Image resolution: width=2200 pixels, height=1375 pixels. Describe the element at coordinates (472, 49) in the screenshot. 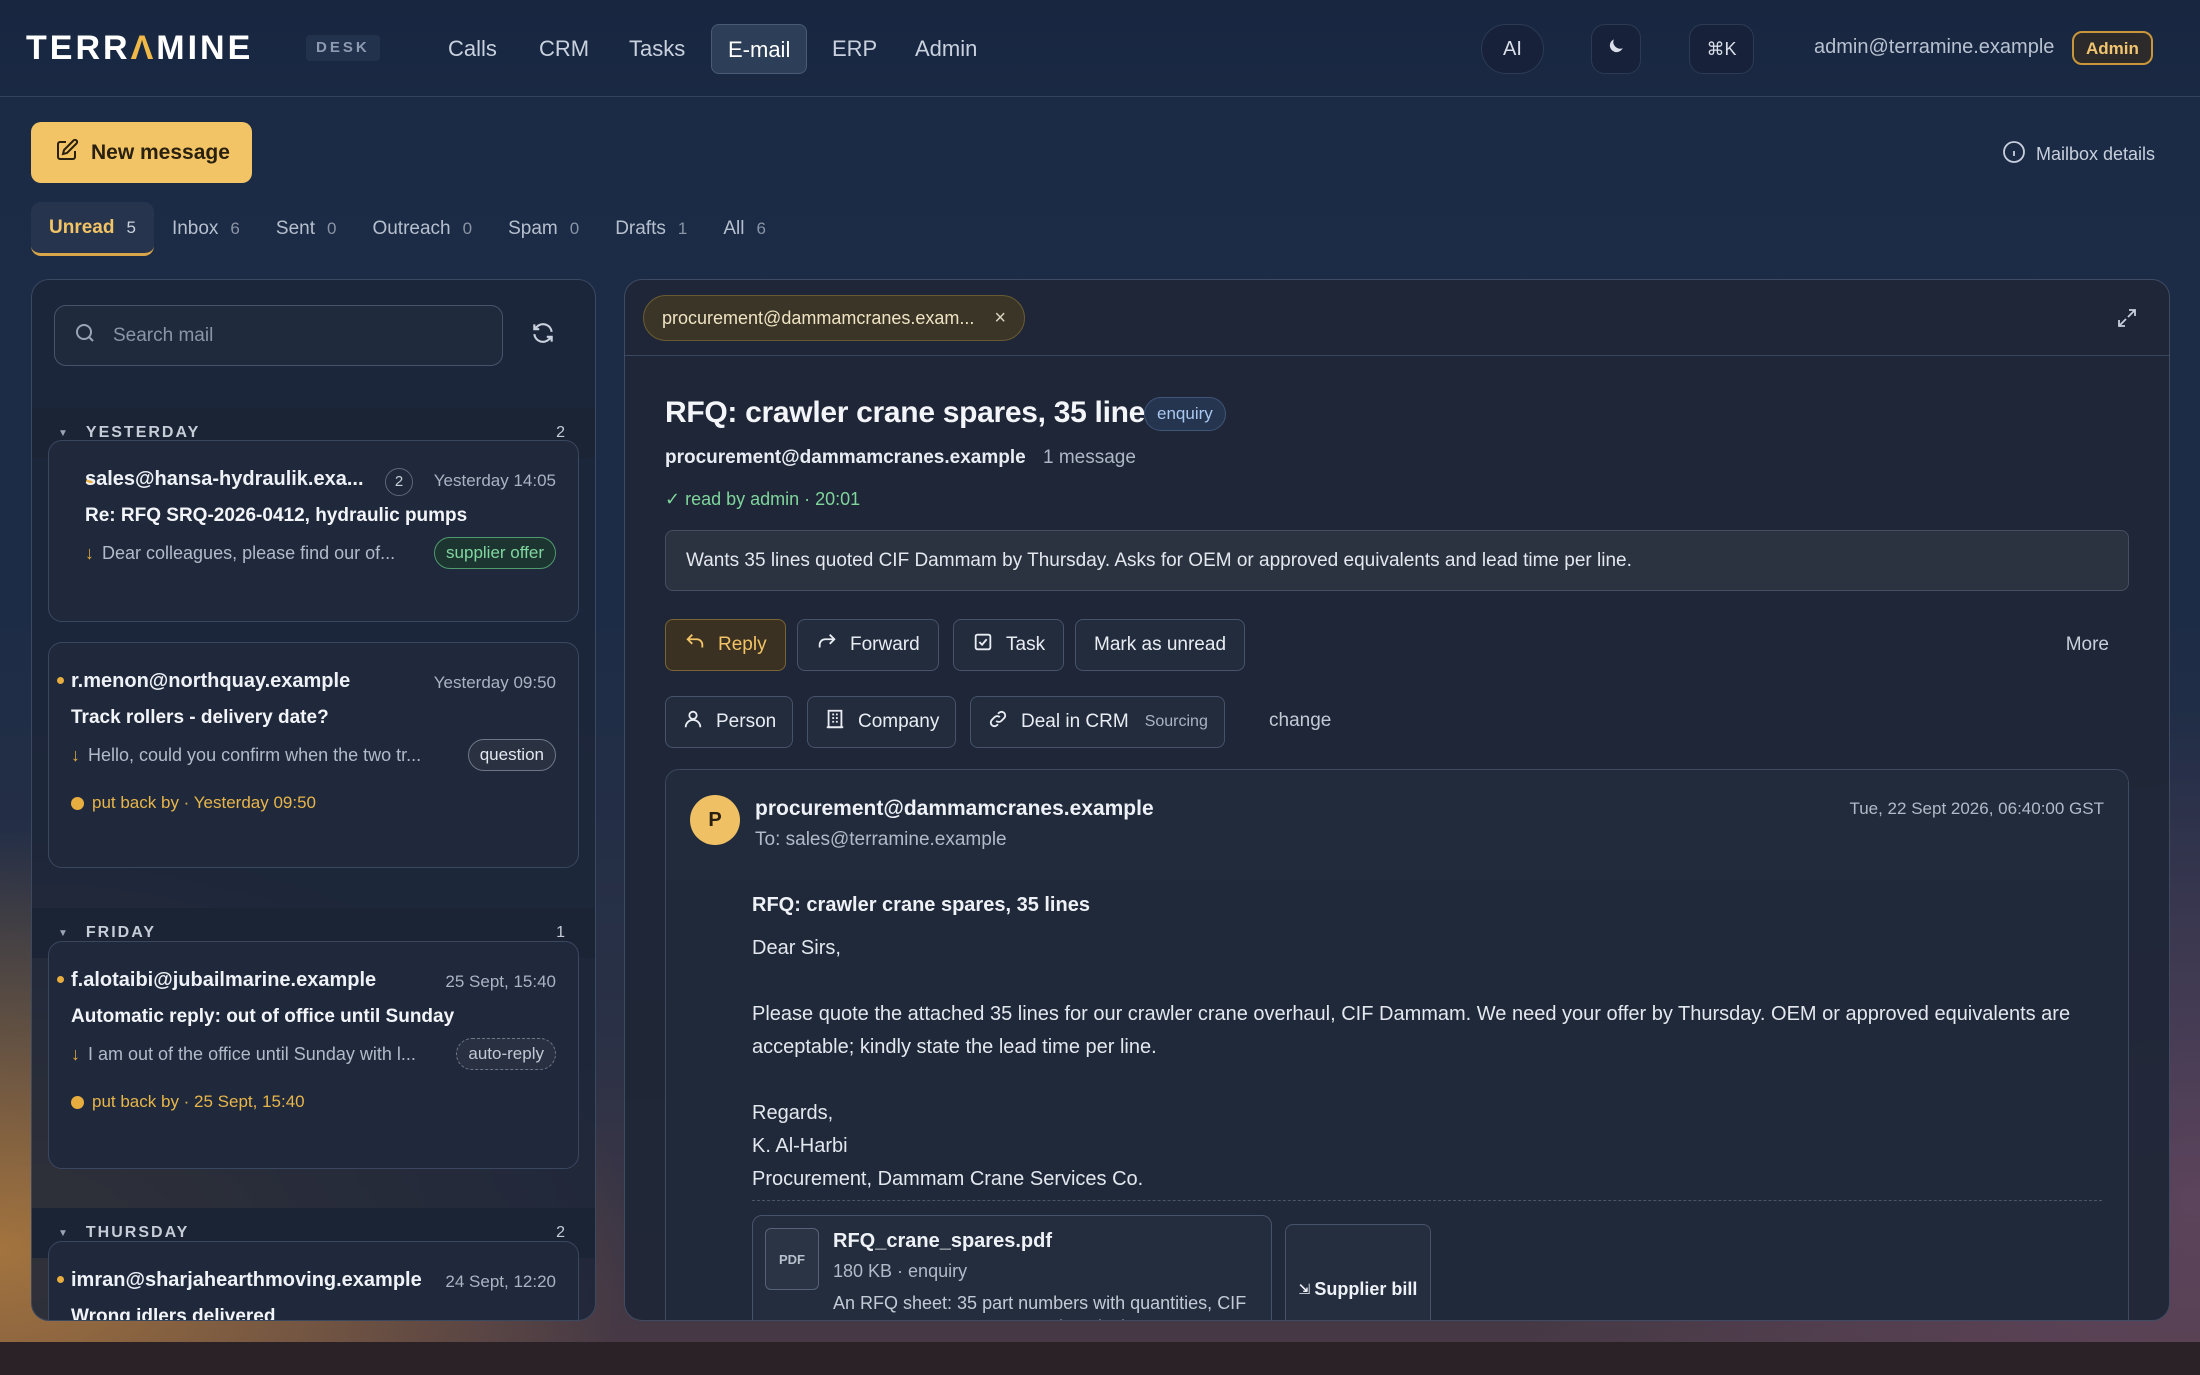

I see `nav-calls: Calls` at that location.